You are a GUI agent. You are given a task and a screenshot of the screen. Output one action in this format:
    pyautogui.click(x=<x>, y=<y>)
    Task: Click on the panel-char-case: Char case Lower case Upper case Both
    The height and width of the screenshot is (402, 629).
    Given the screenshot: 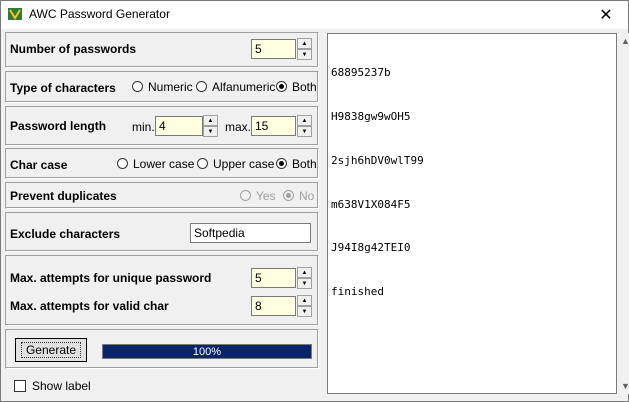 What is the action you would take?
    pyautogui.click(x=162, y=163)
    